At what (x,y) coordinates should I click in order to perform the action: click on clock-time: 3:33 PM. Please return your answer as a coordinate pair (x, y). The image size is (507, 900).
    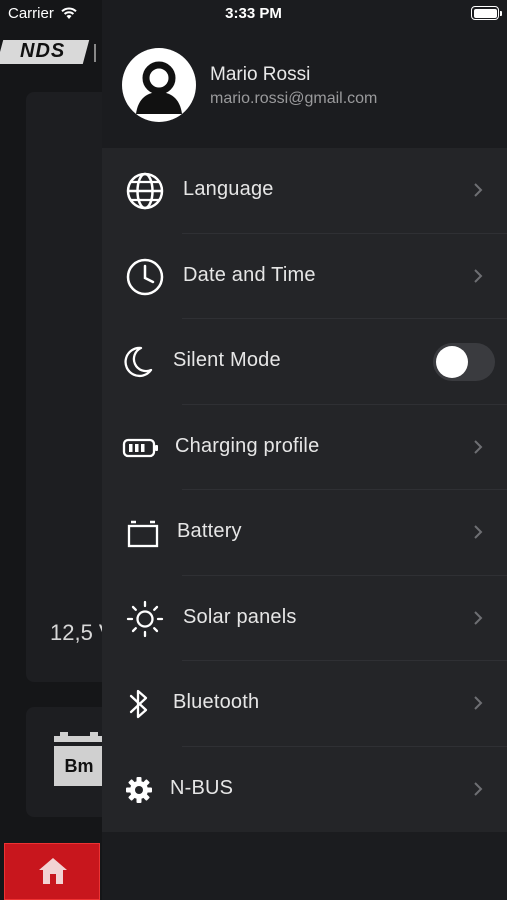
    Looking at the image, I should click on (253, 13).